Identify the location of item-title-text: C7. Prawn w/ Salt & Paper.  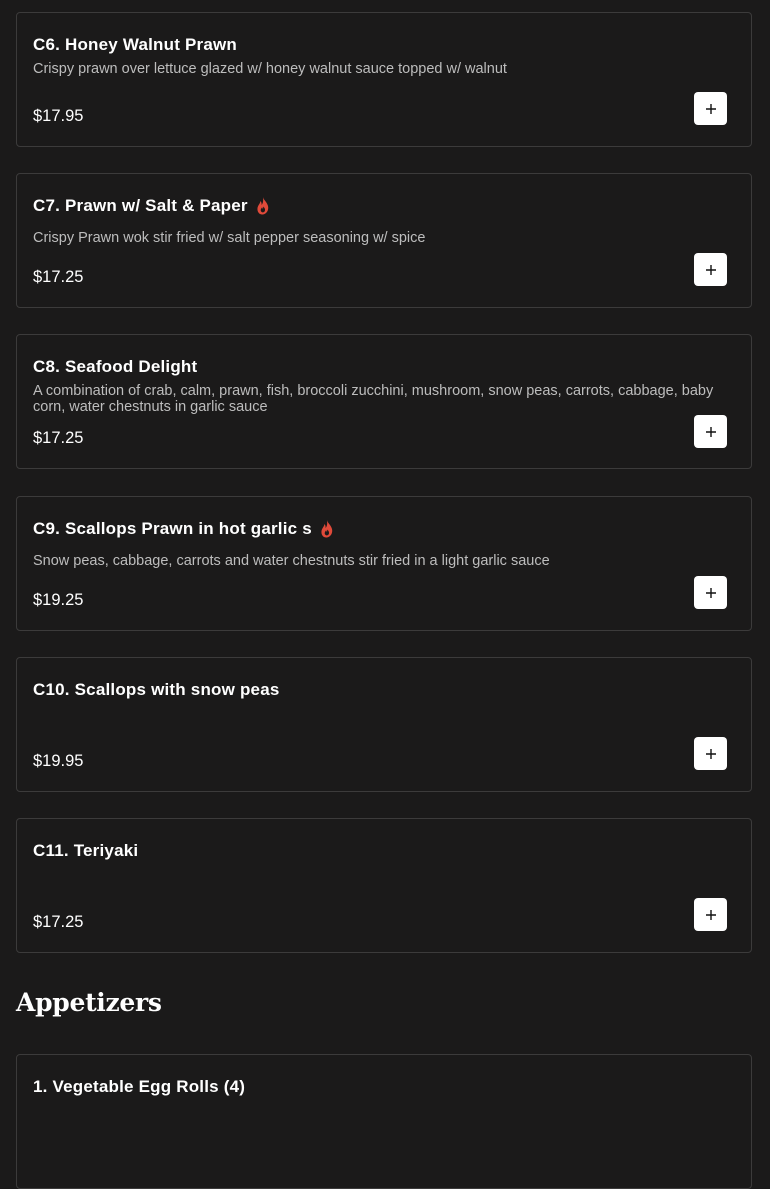
(140, 205).